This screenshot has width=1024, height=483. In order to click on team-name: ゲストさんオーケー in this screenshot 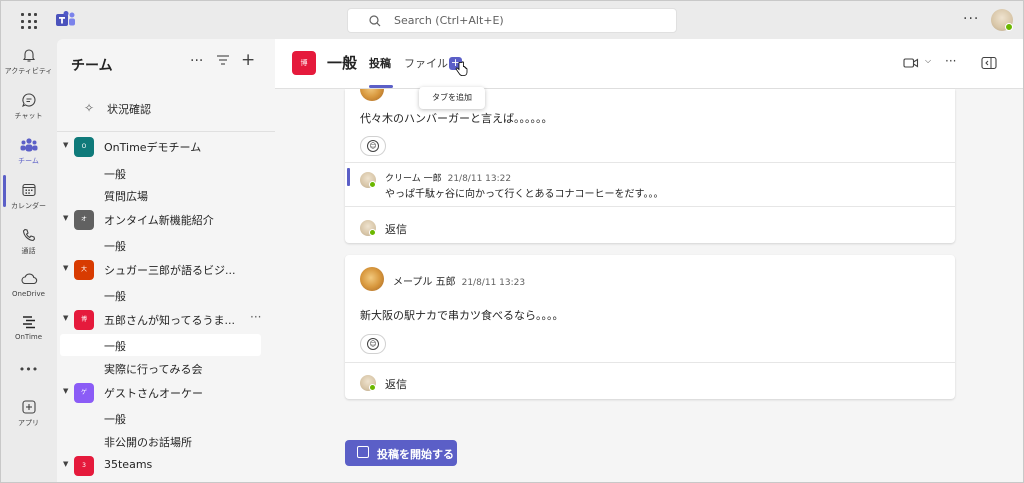, I will do `click(153, 393)`.